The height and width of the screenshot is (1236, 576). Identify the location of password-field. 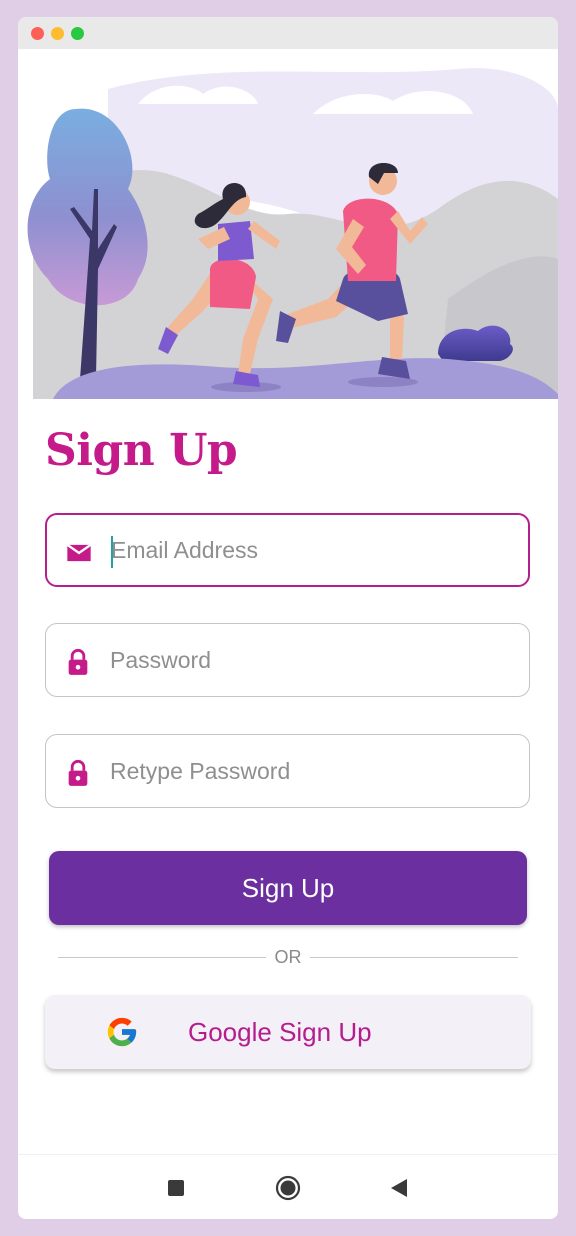
(287, 660).